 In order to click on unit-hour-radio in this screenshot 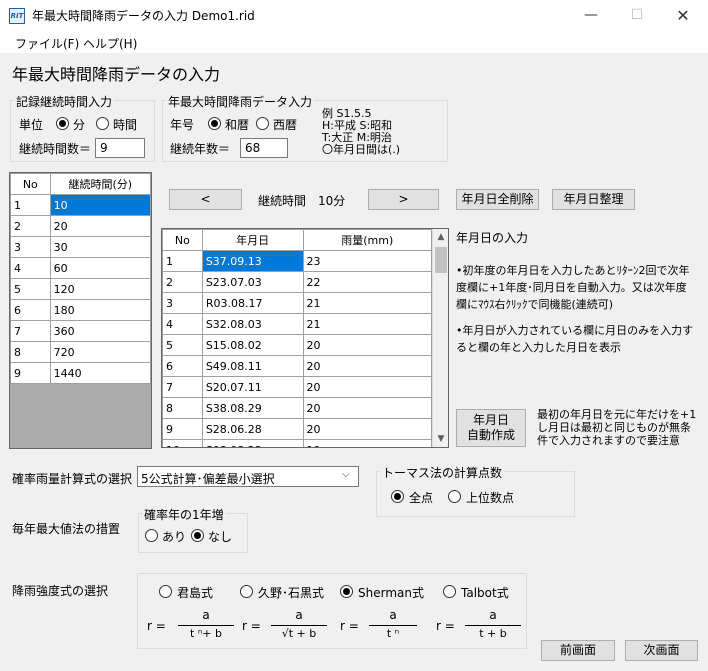, I will do `click(102, 123)`.